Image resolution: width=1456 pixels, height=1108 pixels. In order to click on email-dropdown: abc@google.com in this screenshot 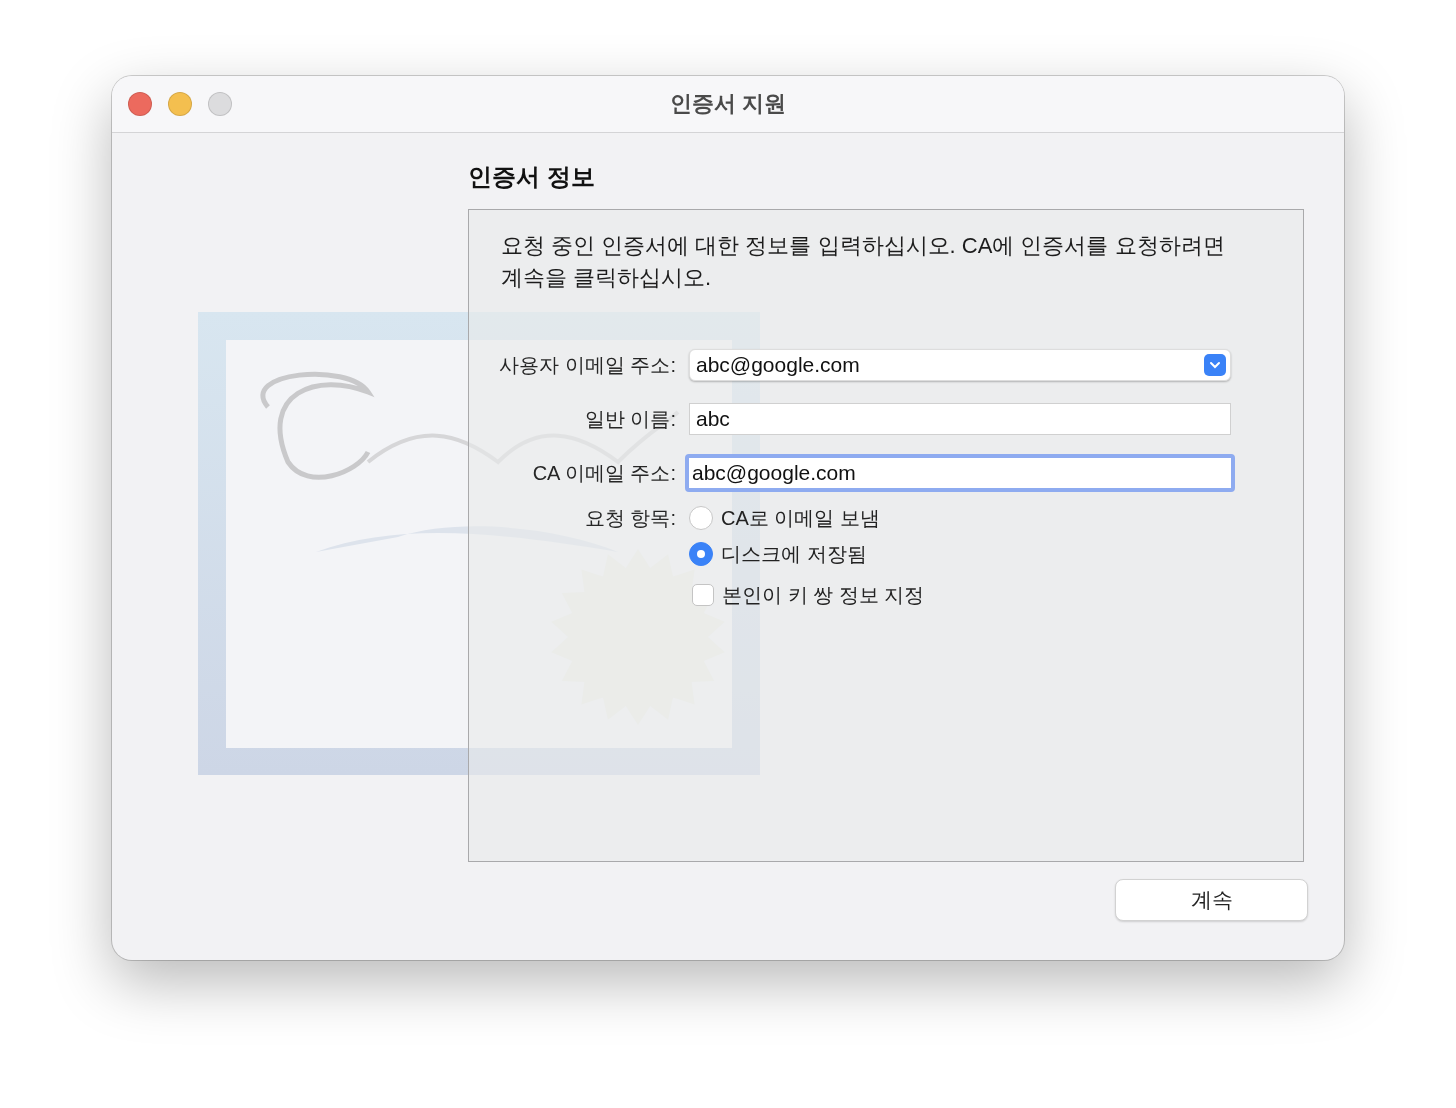, I will do `click(960, 365)`.